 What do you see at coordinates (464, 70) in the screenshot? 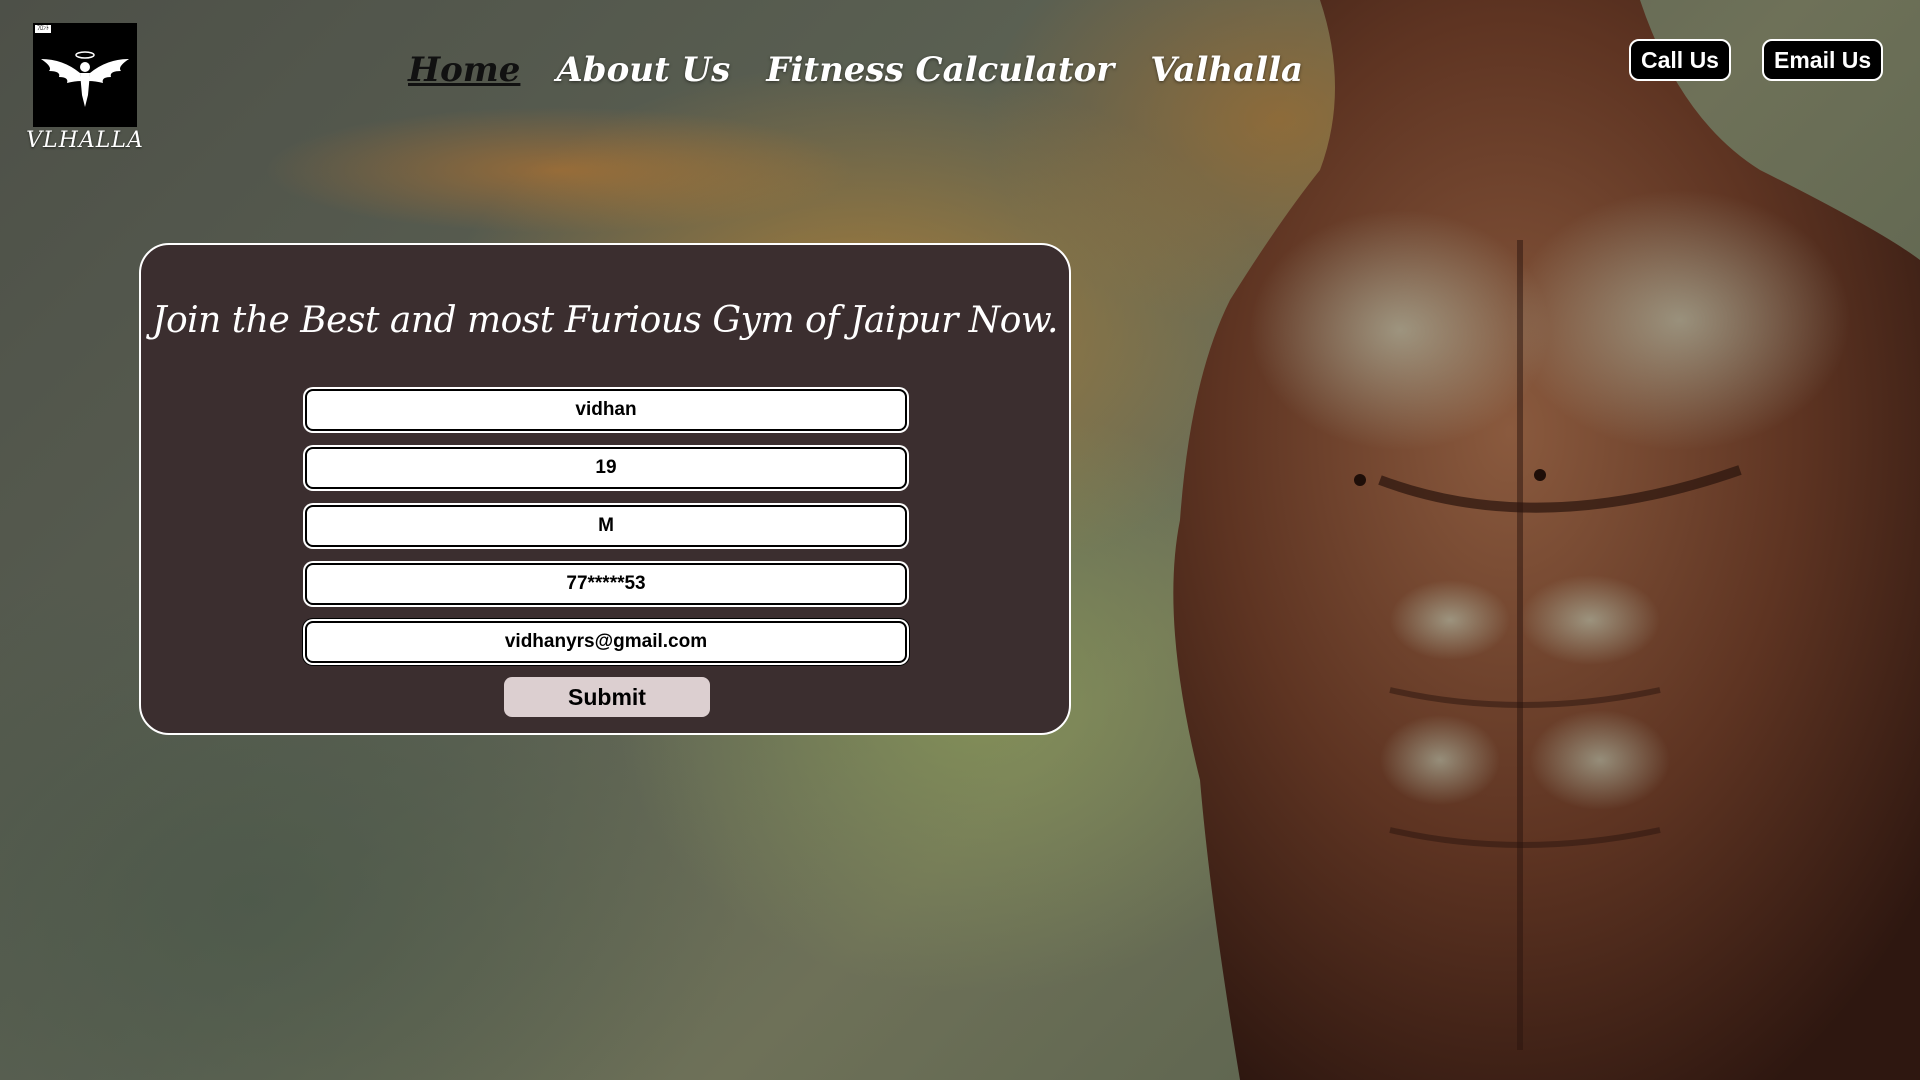
I see `nav-item-home: Home` at bounding box center [464, 70].